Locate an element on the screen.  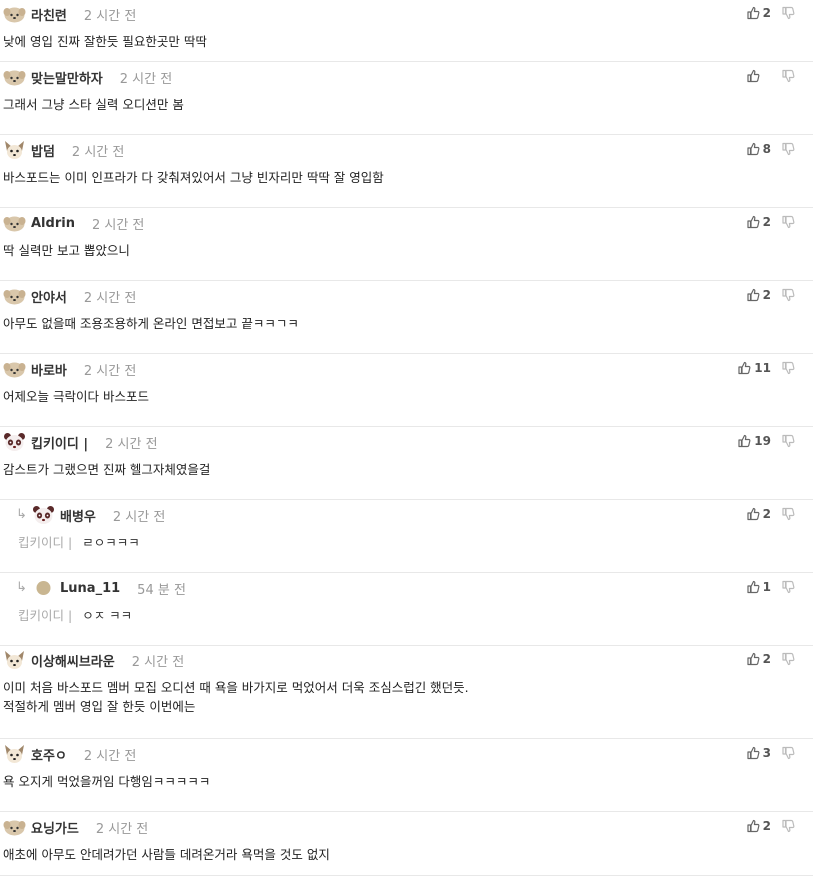
comment: Aldrin 2 시간 전딱 실력만 보고 뽑았으니 2 is located at coordinates (406, 245).